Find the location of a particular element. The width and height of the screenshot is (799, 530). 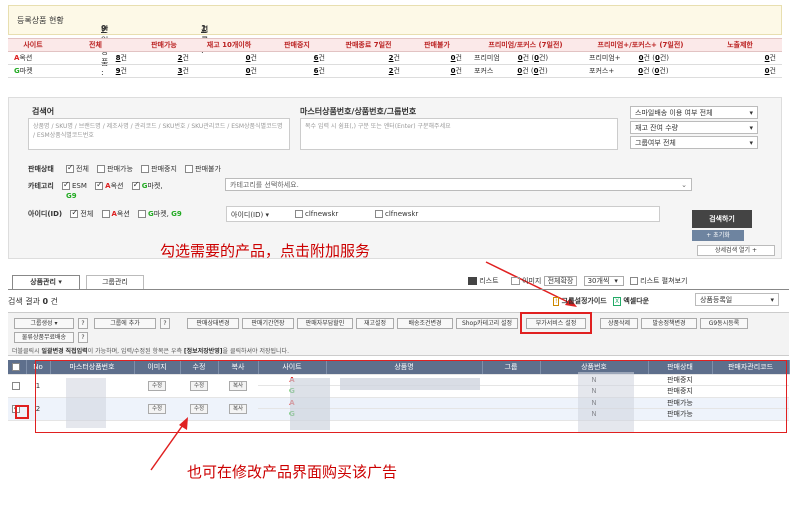

id-auction-checkbox is located at coordinates (105, 214).